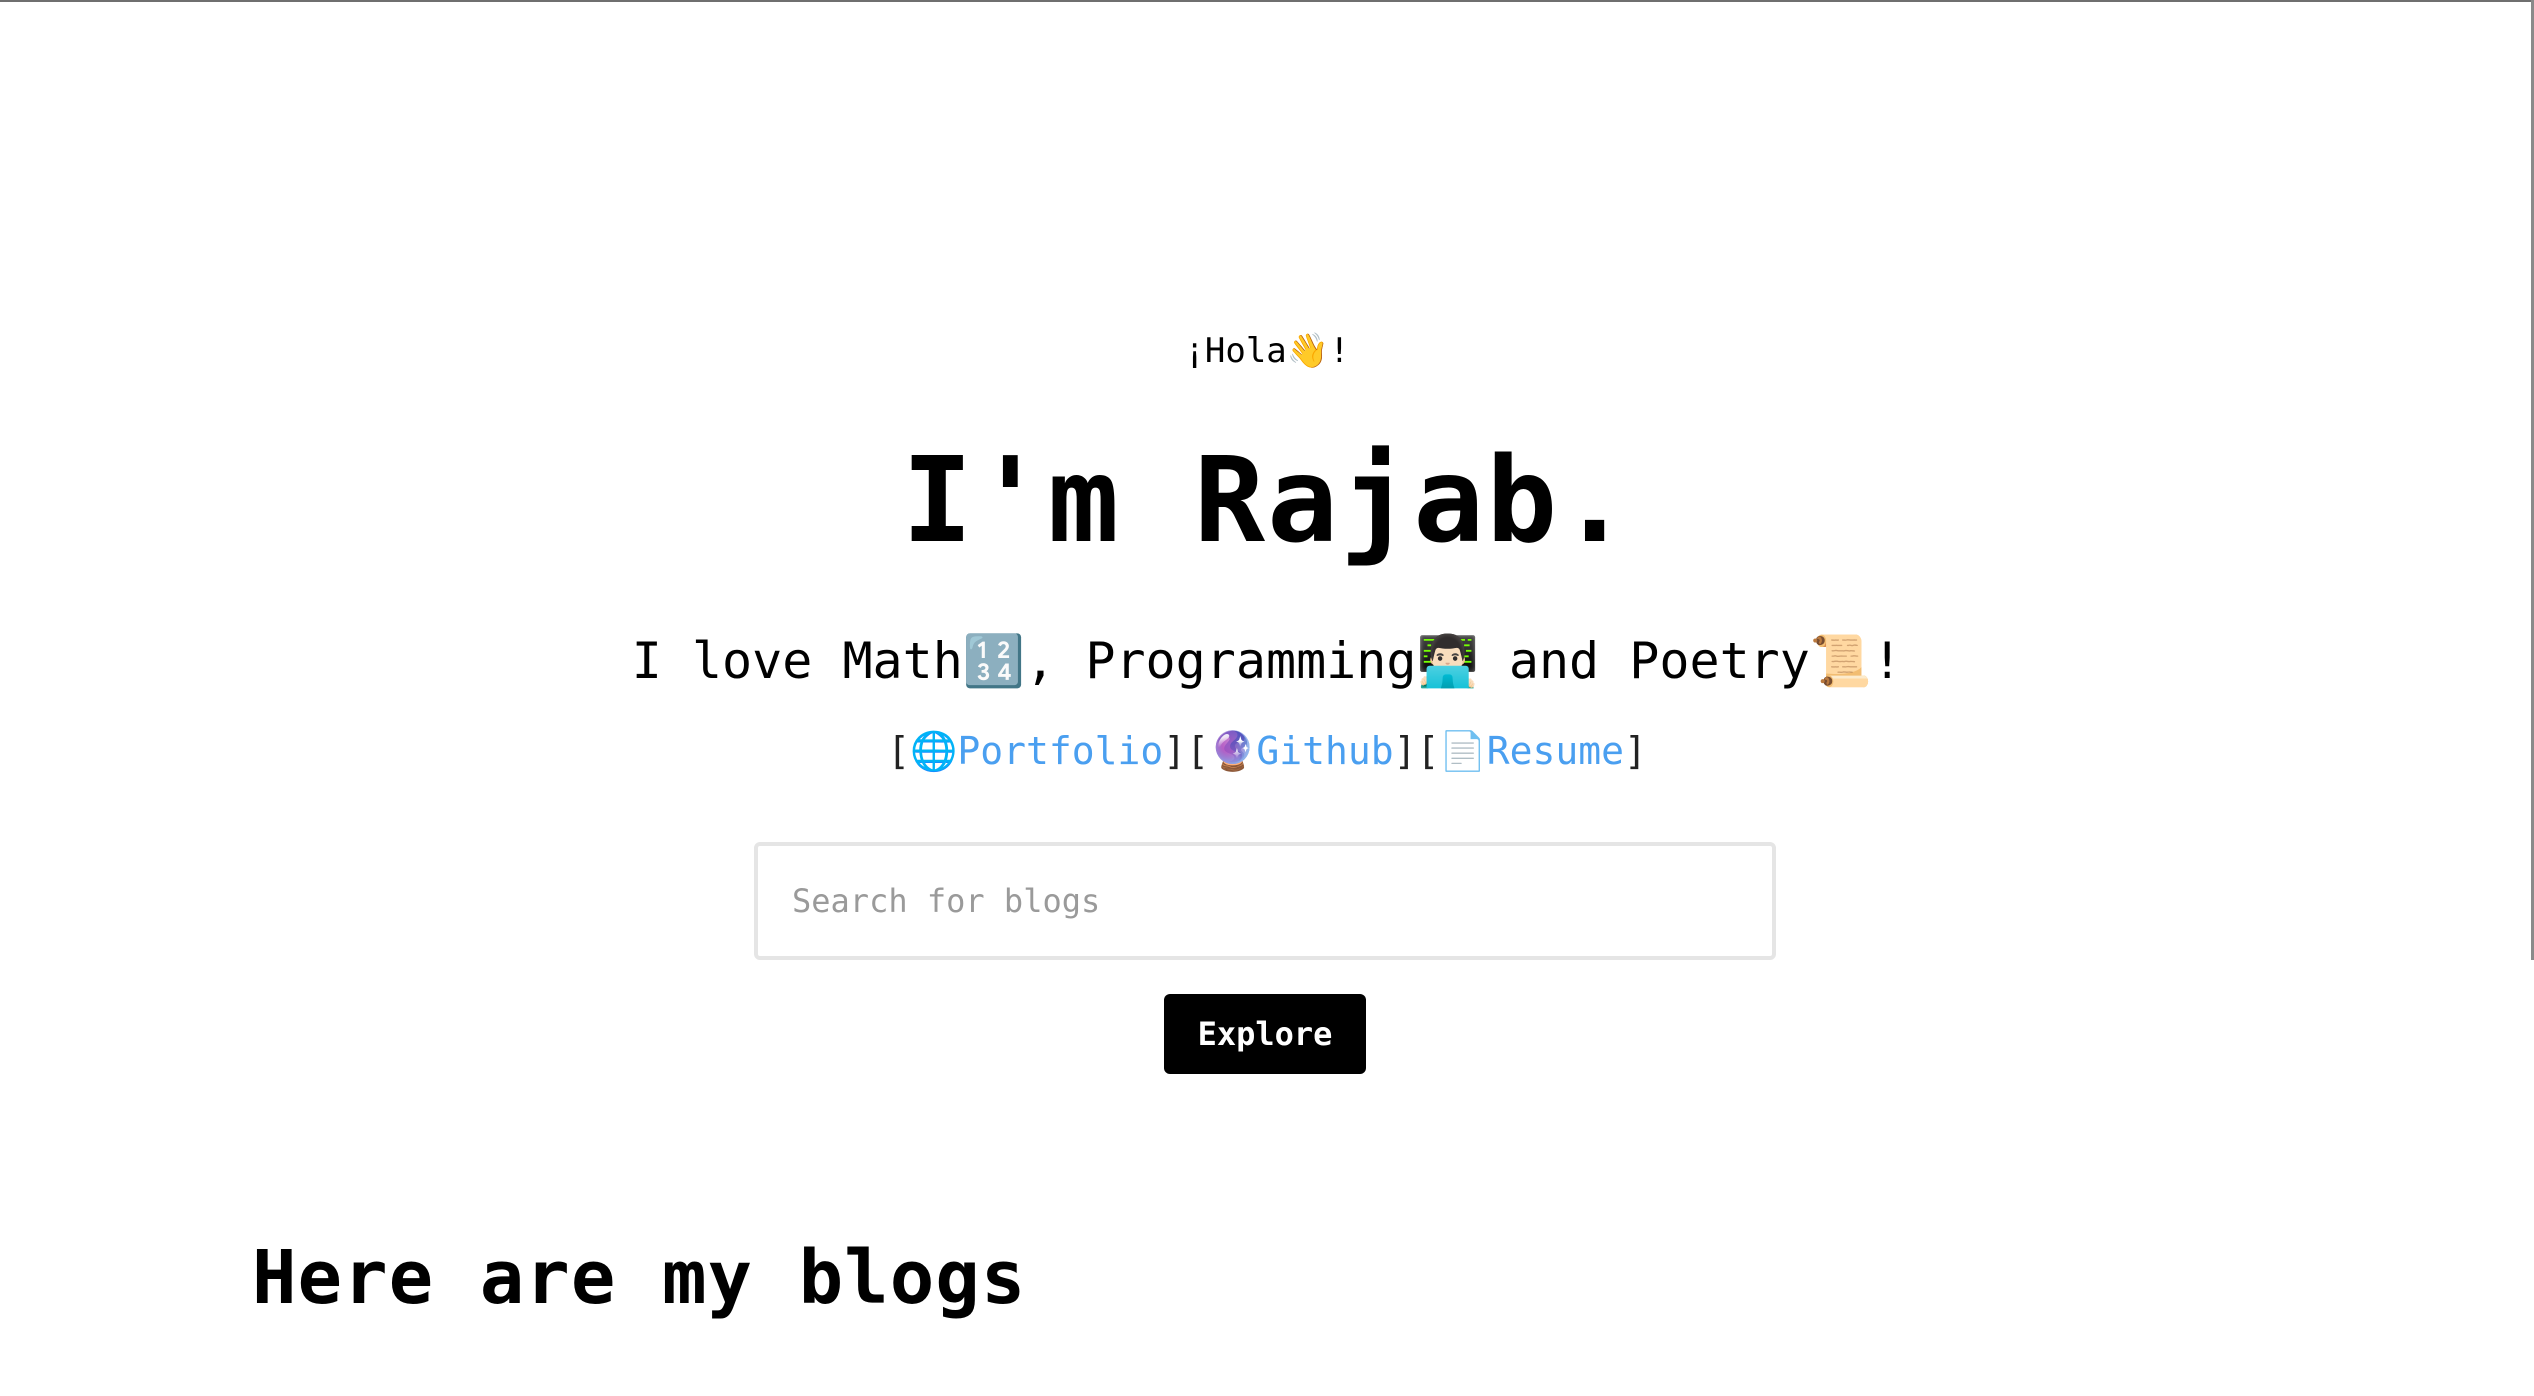 Image resolution: width=2534 pixels, height=1396 pixels. What do you see at coordinates (1463, 751) in the screenshot?
I see `document-icon: 📄` at bounding box center [1463, 751].